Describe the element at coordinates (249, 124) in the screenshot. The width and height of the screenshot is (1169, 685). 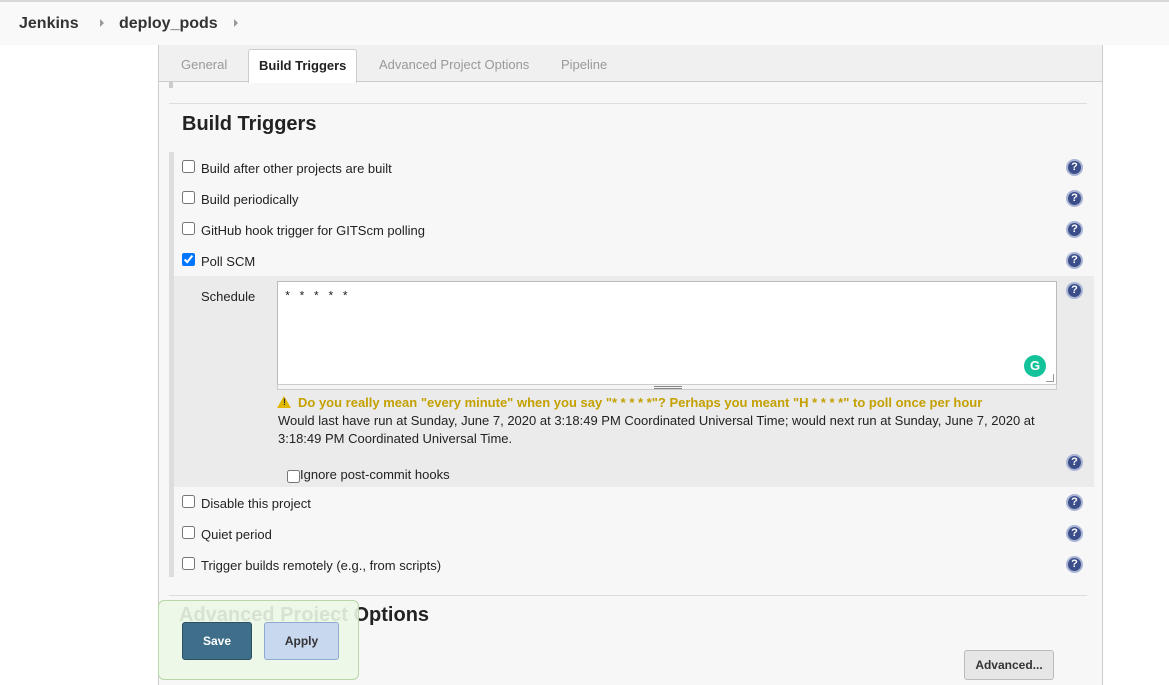
I see `section-title-build-triggers: Build Triggers` at that location.